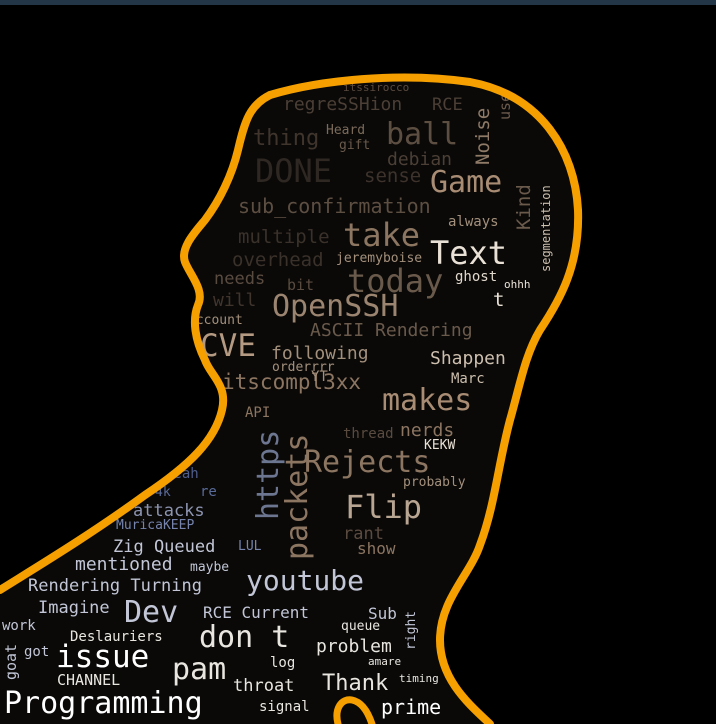  What do you see at coordinates (354, 646) in the screenshot?
I see `word: problem` at bounding box center [354, 646].